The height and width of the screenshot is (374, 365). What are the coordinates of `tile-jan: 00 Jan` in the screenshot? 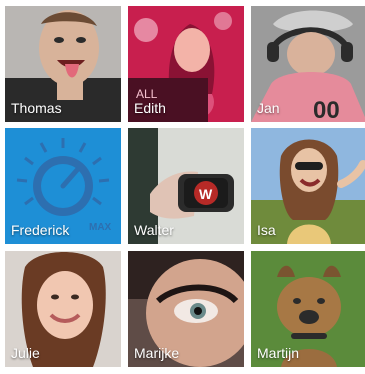 It's located at (308, 64).